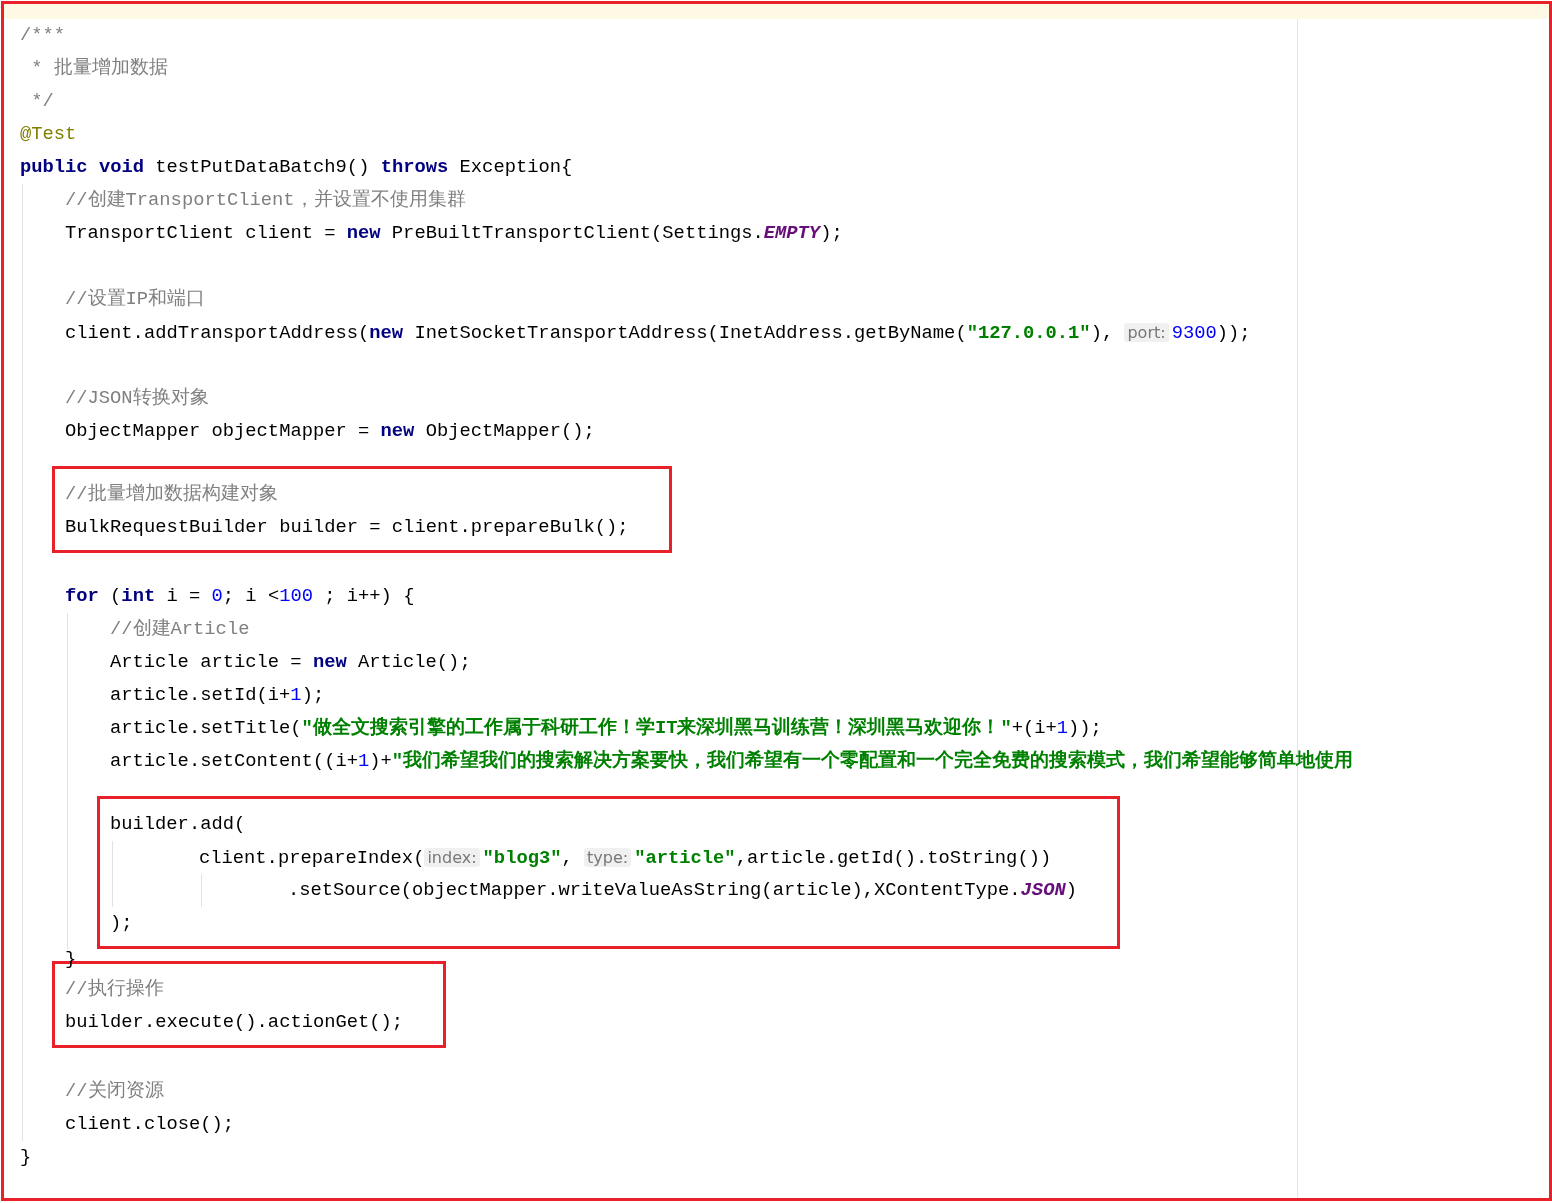 The height and width of the screenshot is (1203, 1552). What do you see at coordinates (240, 596) in the screenshot?
I see `code-line: for (int i = 0; i <100 ; i++) {` at bounding box center [240, 596].